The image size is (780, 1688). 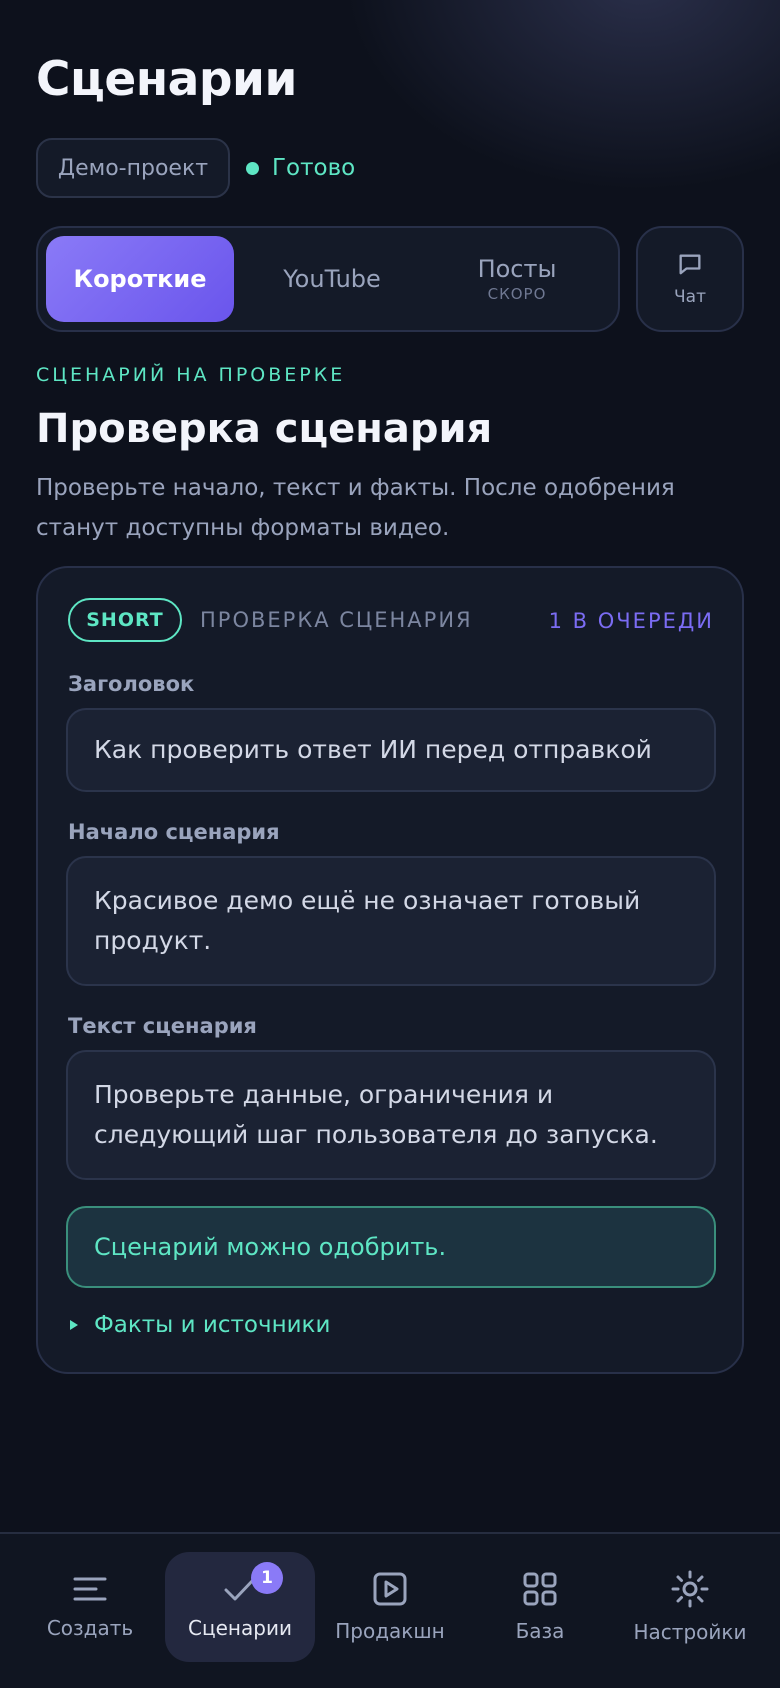 What do you see at coordinates (690, 1589) in the screenshot?
I see `sun-gear-icon` at bounding box center [690, 1589].